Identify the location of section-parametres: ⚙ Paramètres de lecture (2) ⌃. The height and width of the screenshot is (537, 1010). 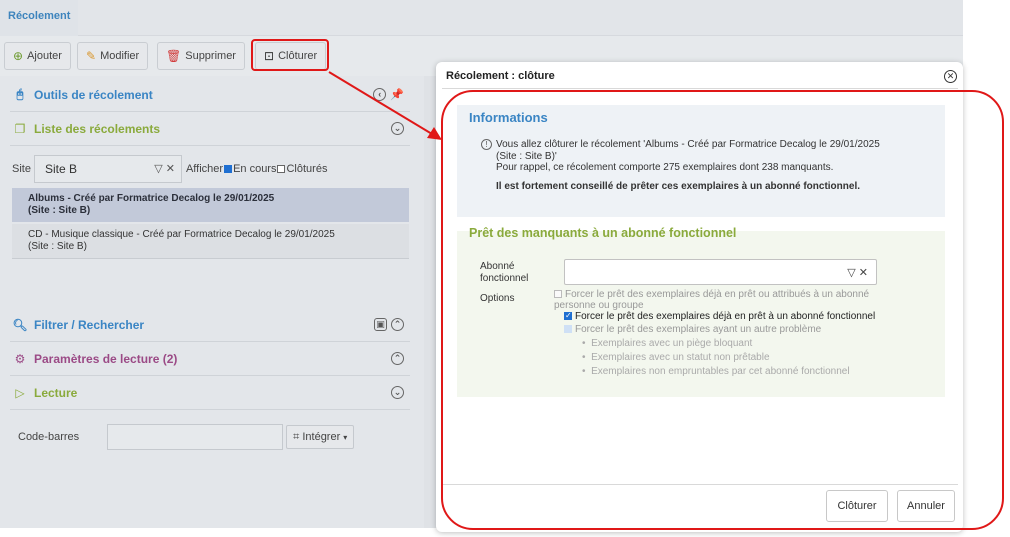
(210, 359).